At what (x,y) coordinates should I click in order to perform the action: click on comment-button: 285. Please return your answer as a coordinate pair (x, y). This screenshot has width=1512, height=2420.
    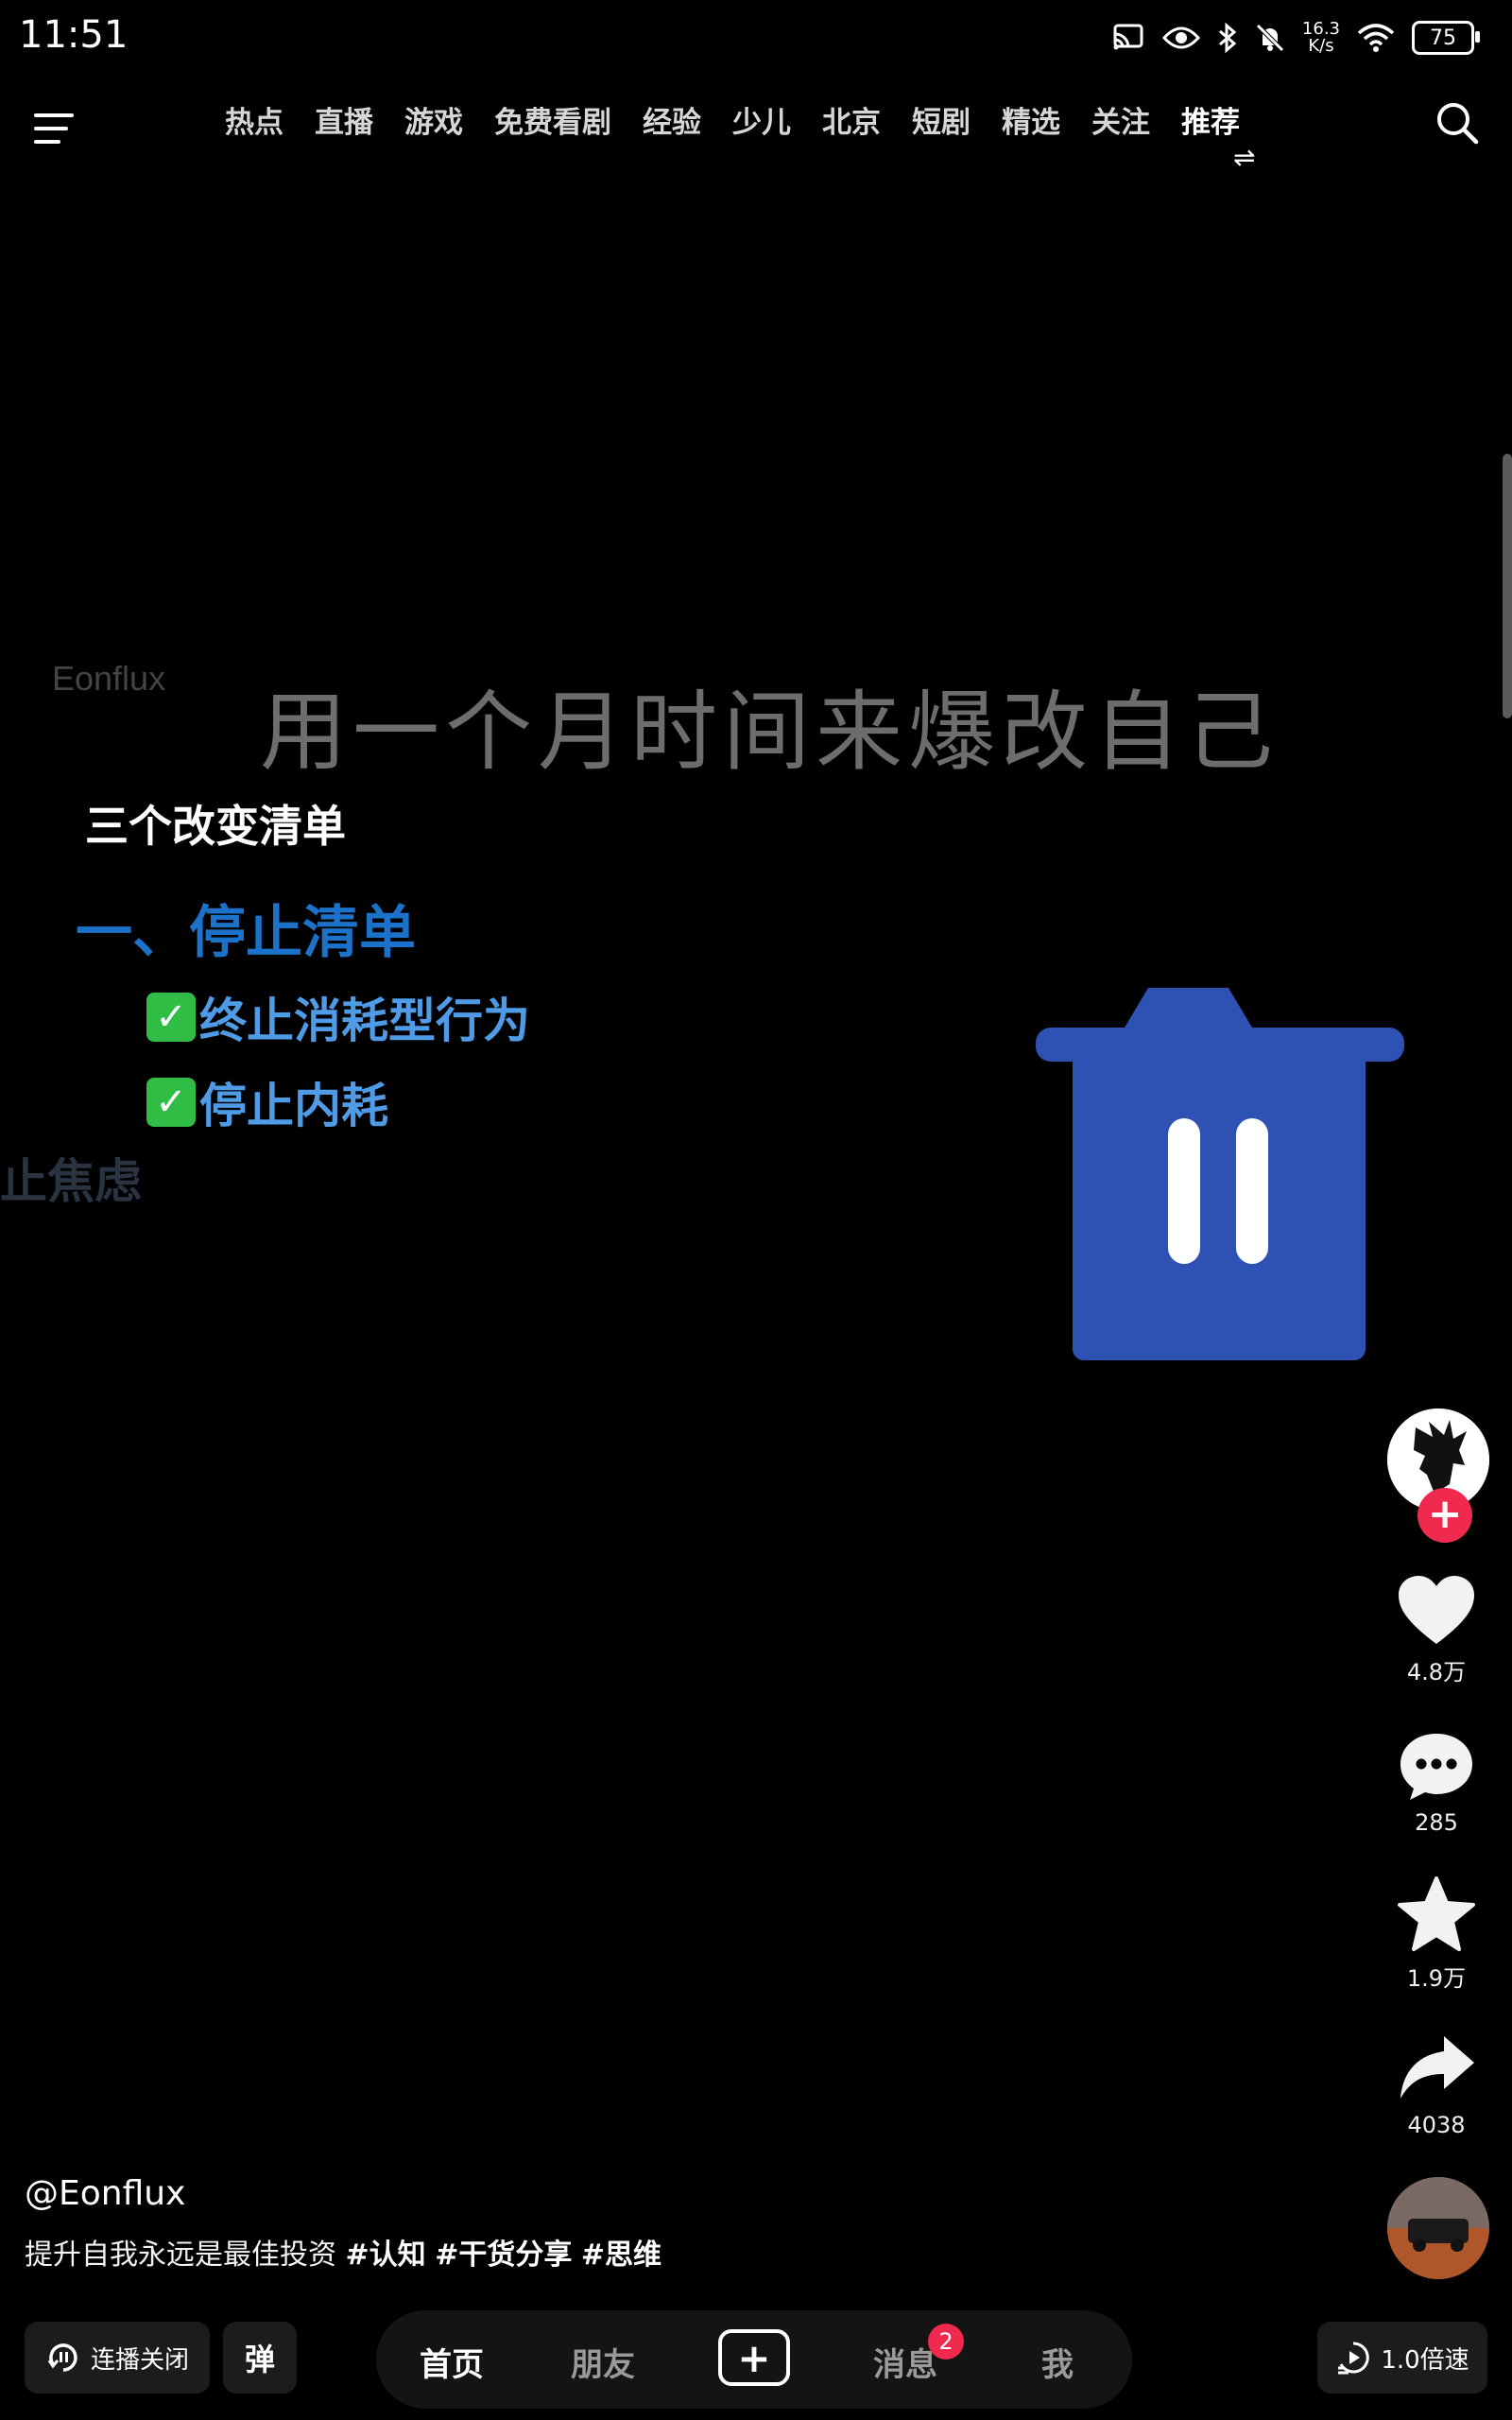
    Looking at the image, I should click on (1436, 1783).